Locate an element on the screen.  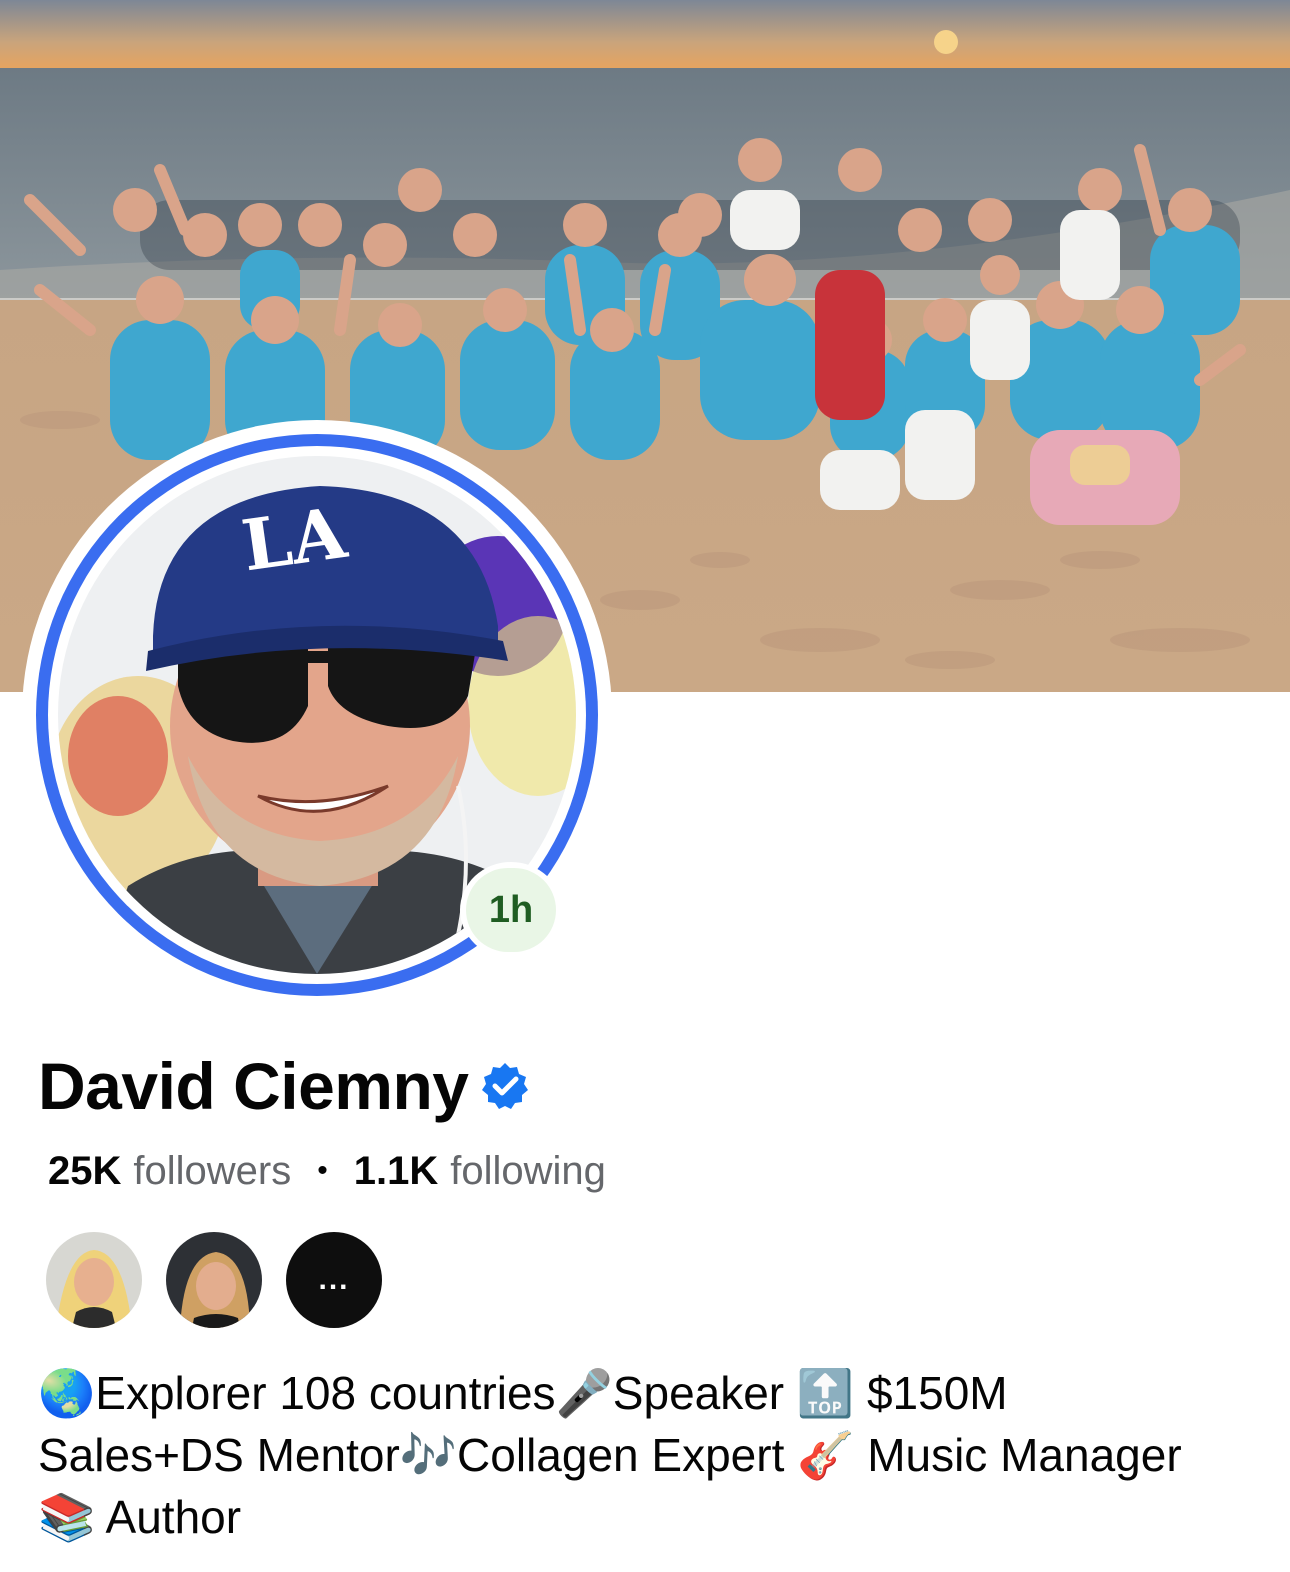
story-age-badge: 1h is located at coordinates (511, 910).